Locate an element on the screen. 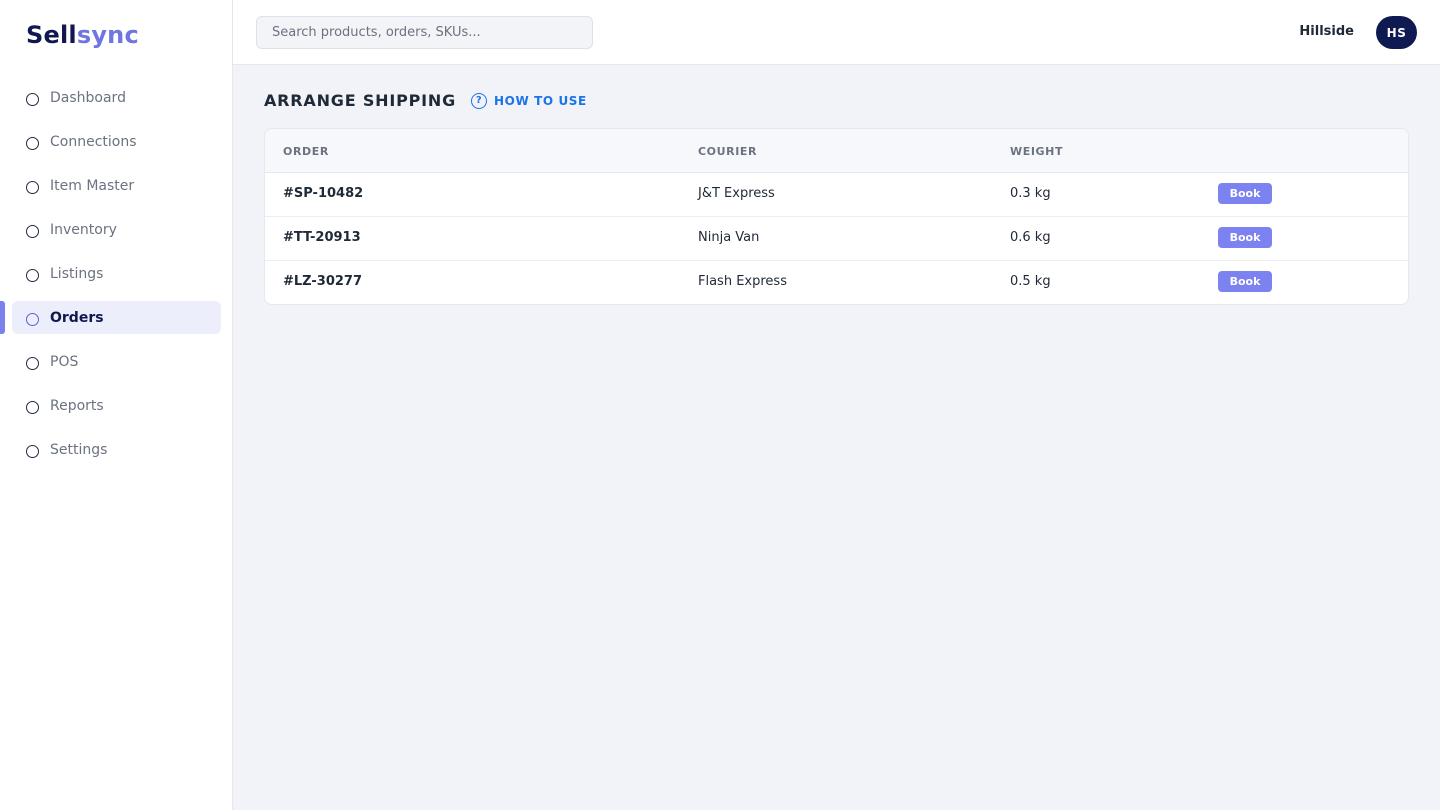 The image size is (1440, 810). table-row: #TT-20913 Ninja Van 0.6 kg Book is located at coordinates (836, 239).